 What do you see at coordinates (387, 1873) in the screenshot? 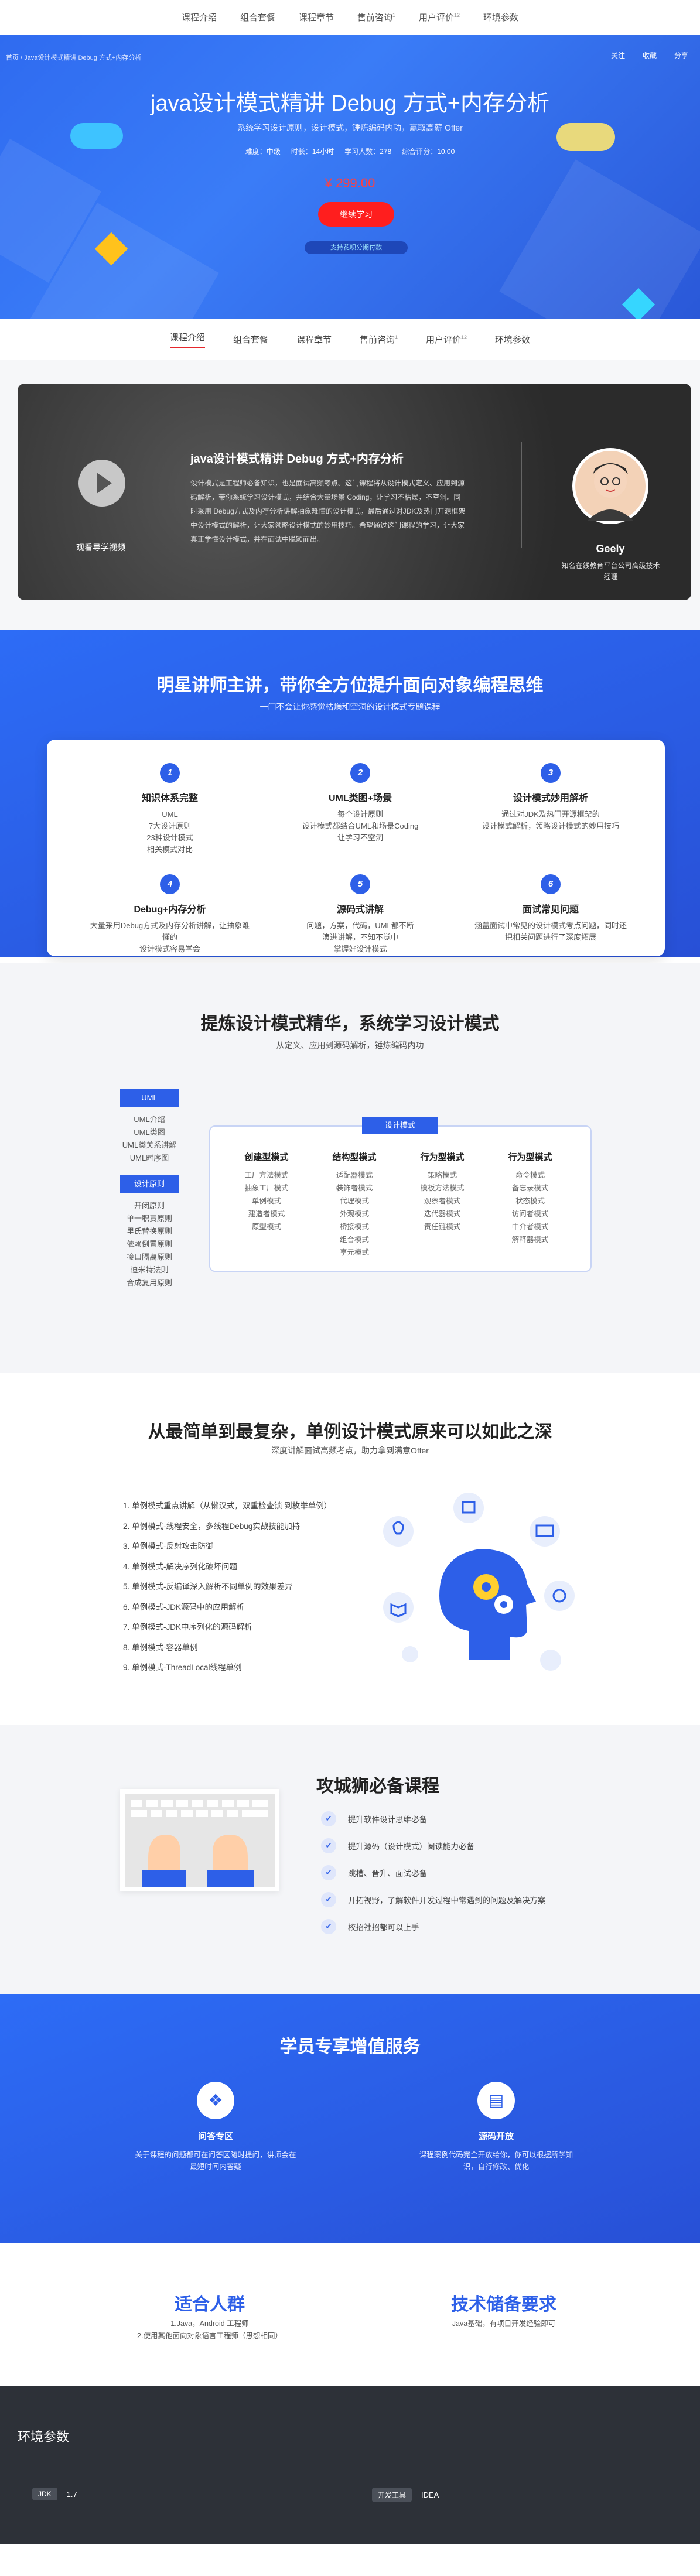
I see `required-text: 跳槽、晋升、面试必备` at bounding box center [387, 1873].